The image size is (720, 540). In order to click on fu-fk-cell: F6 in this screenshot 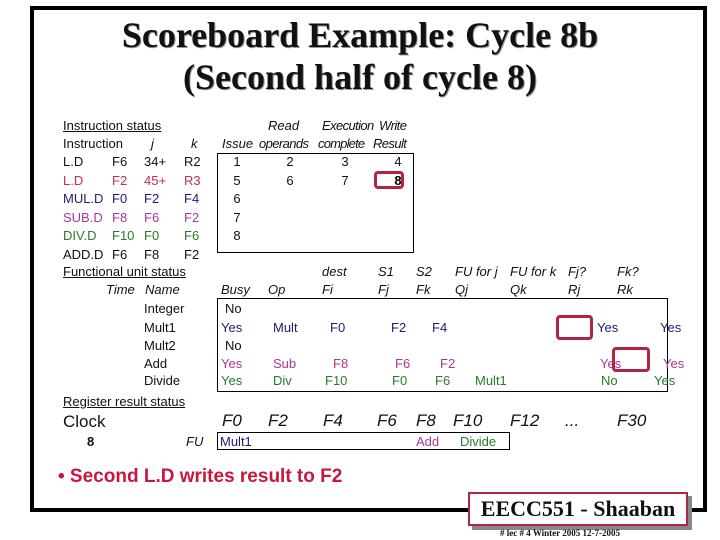, I will do `click(443, 380)`.